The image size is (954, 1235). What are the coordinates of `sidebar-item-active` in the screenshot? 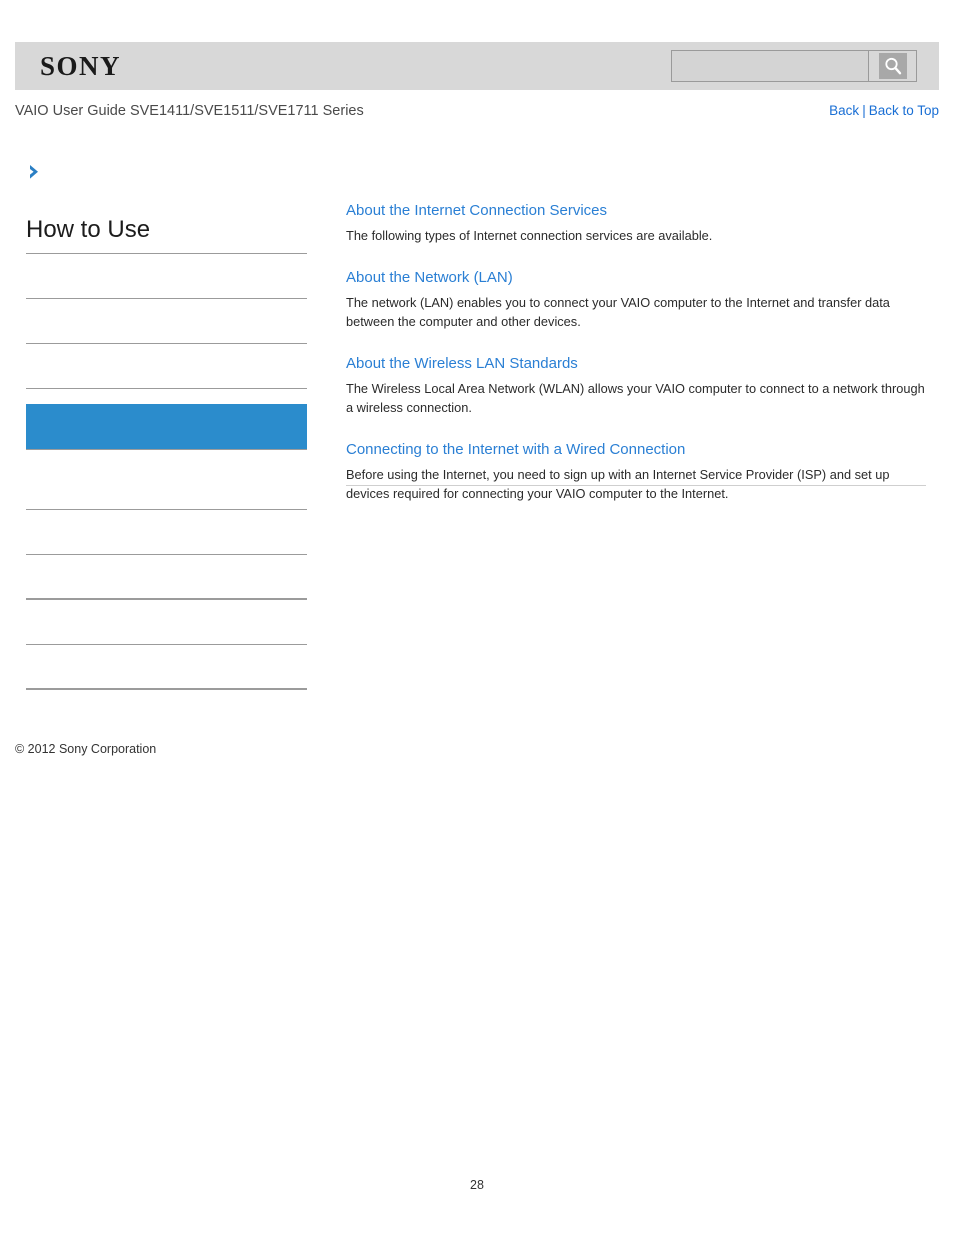 It's located at (166, 427).